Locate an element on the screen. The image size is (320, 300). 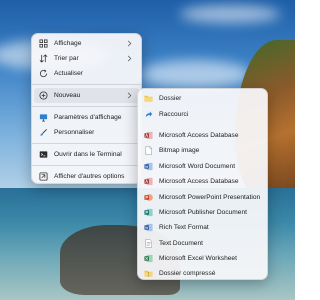
submenu-item-label: Text Document is located at coordinates (181, 243).